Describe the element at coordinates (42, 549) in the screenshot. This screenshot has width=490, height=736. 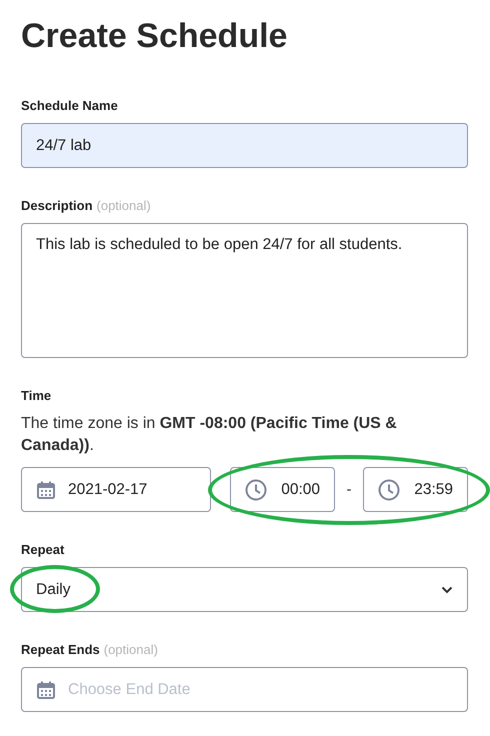
I see `field-label: Repeat` at that location.